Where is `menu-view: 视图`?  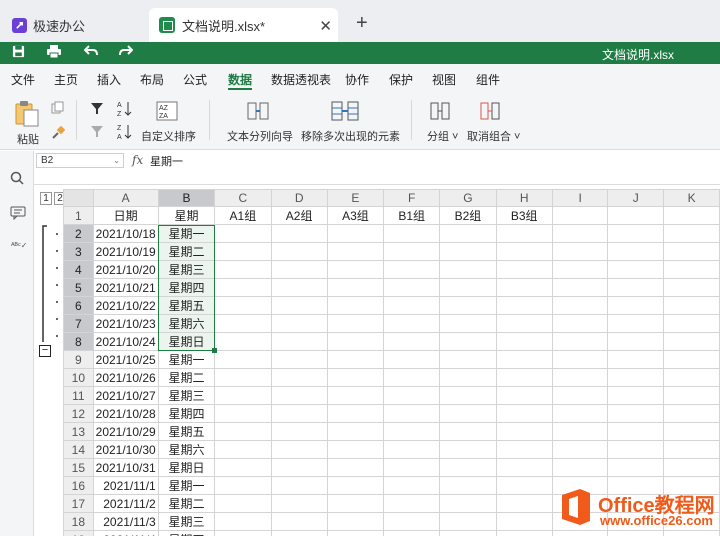
menu-view: 视图 is located at coordinates (444, 79).